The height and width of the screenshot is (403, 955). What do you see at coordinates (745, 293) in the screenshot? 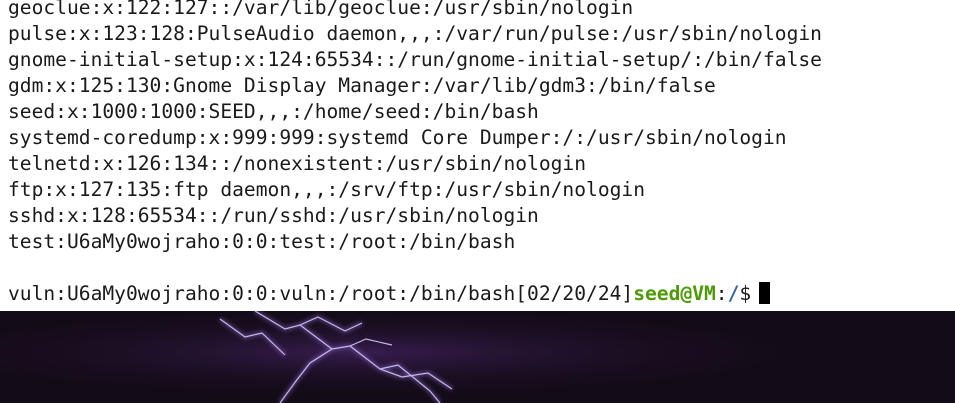
I see `prompt-symbol: $` at bounding box center [745, 293].